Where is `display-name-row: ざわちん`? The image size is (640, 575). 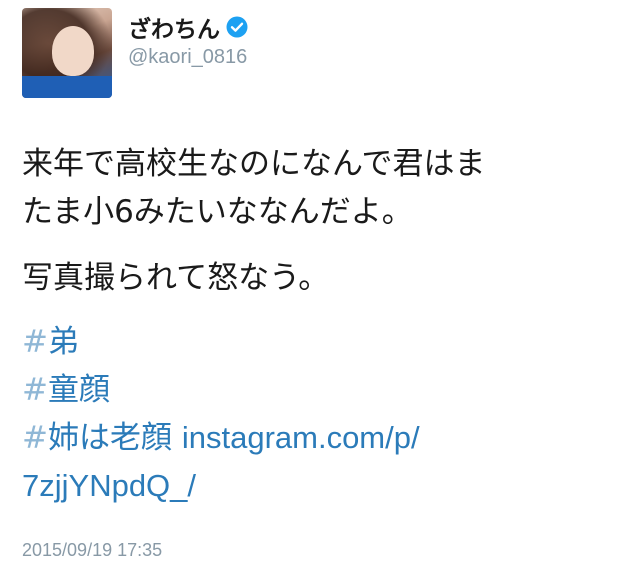 display-name-row: ざわちん is located at coordinates (188, 27).